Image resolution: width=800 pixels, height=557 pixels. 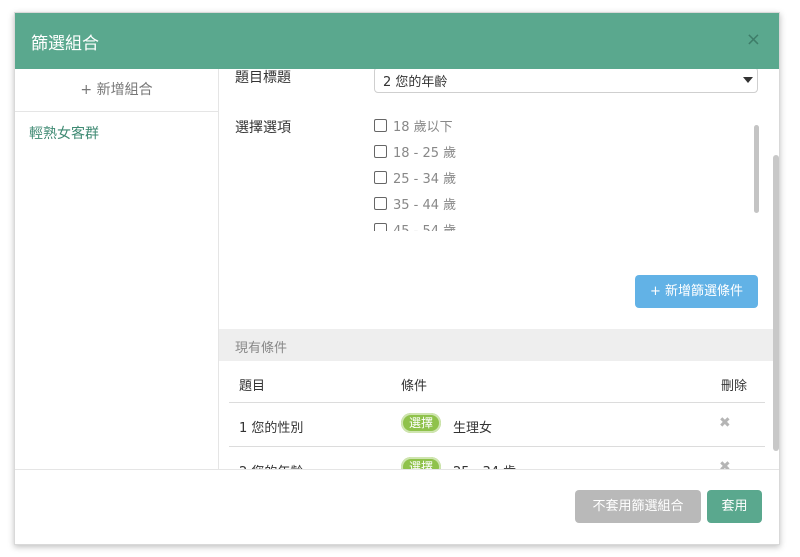 I want to click on question-select: 2 您的年齡, so click(x=566, y=81).